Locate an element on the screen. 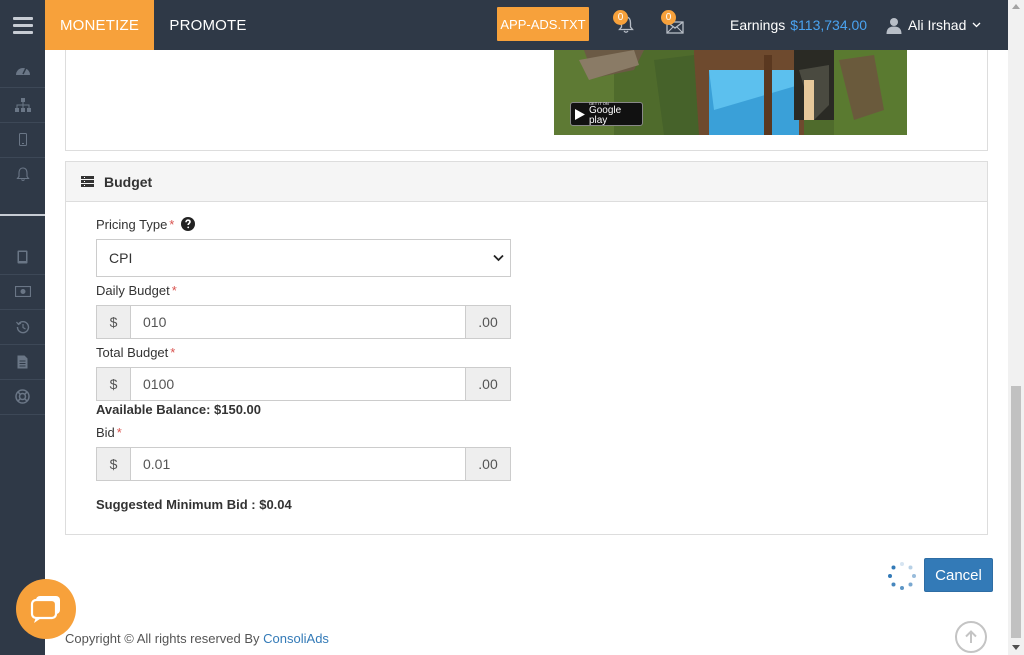  bid-input-group: $ 0.01 .00 is located at coordinates (303, 464).